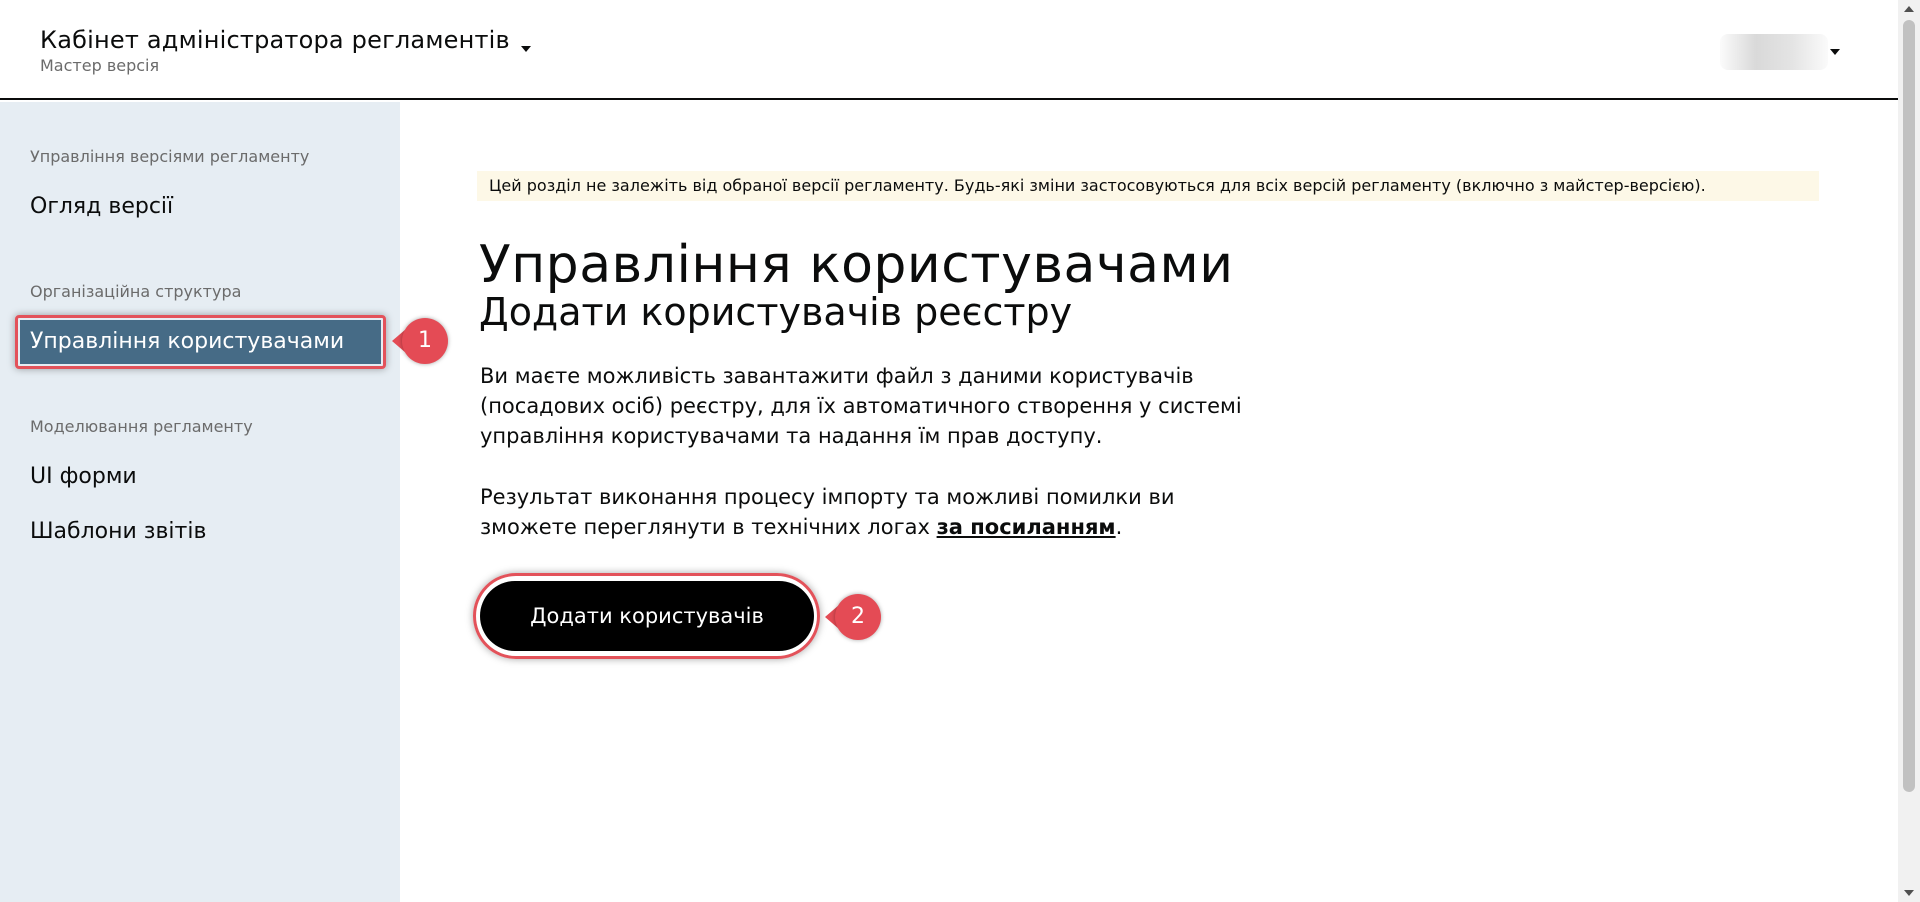 This screenshot has width=1920, height=902. I want to click on scroll-down-icon, so click(1909, 893).